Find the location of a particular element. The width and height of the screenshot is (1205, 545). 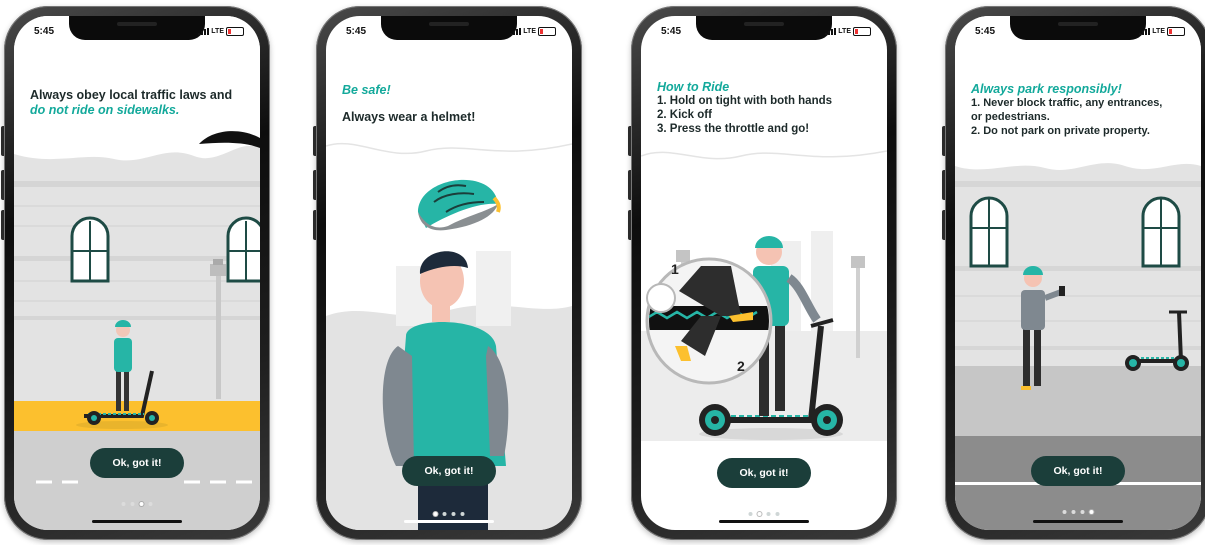

step-item: 3. Press the throttle and go! is located at coordinates (733, 129).